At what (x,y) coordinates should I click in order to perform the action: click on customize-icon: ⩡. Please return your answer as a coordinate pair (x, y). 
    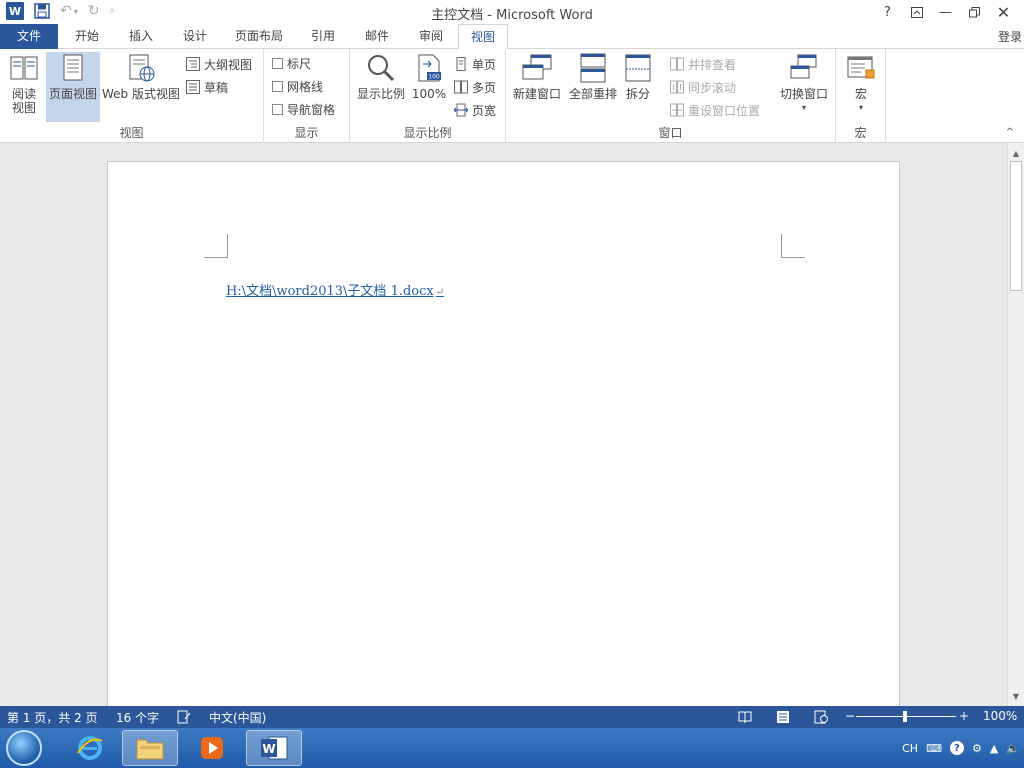
    Looking at the image, I should click on (112, 11).